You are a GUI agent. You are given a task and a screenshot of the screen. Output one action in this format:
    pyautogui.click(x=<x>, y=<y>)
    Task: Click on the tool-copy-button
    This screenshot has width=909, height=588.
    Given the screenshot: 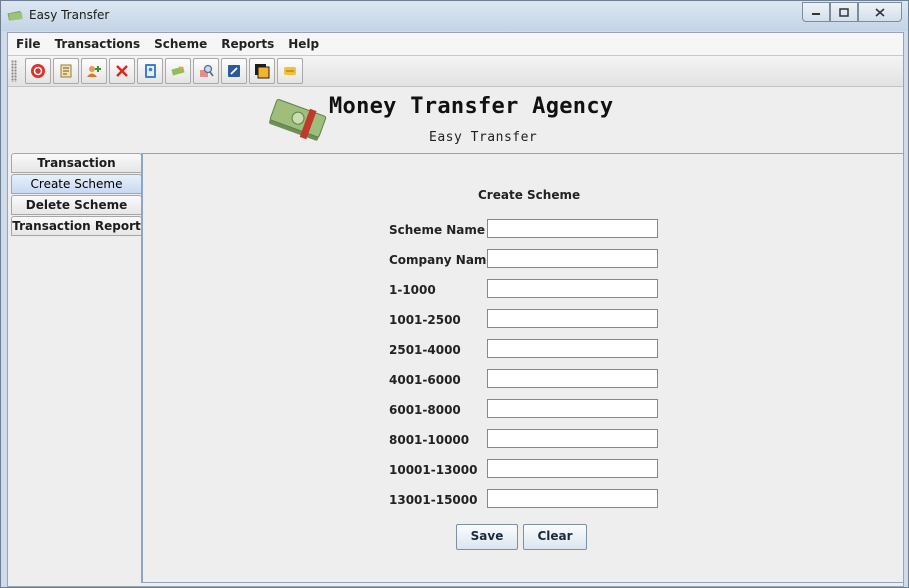 What is the action you would take?
    pyautogui.click(x=262, y=71)
    